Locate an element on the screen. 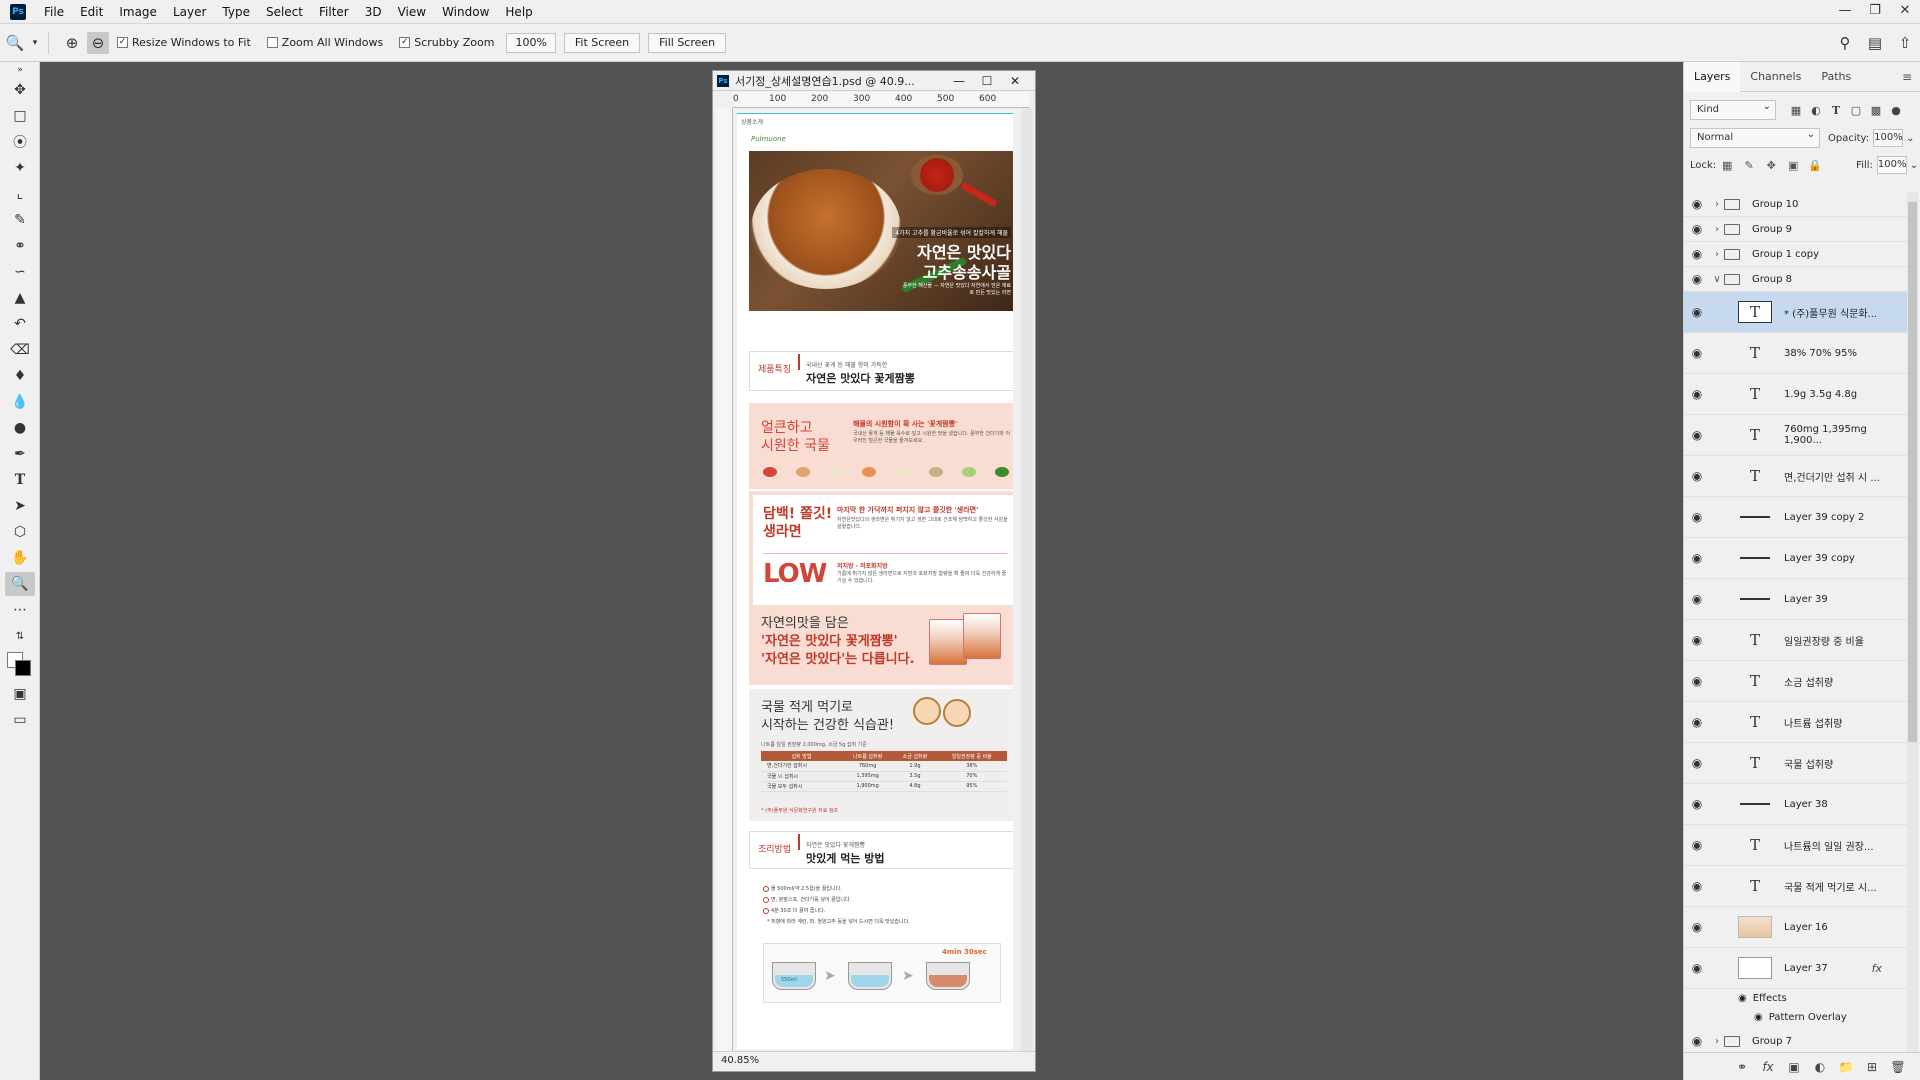 Image resolution: width=1920 pixels, height=1080 pixels. layer-row: ◉ T 국물 섭취량 is located at coordinates (1796, 763).